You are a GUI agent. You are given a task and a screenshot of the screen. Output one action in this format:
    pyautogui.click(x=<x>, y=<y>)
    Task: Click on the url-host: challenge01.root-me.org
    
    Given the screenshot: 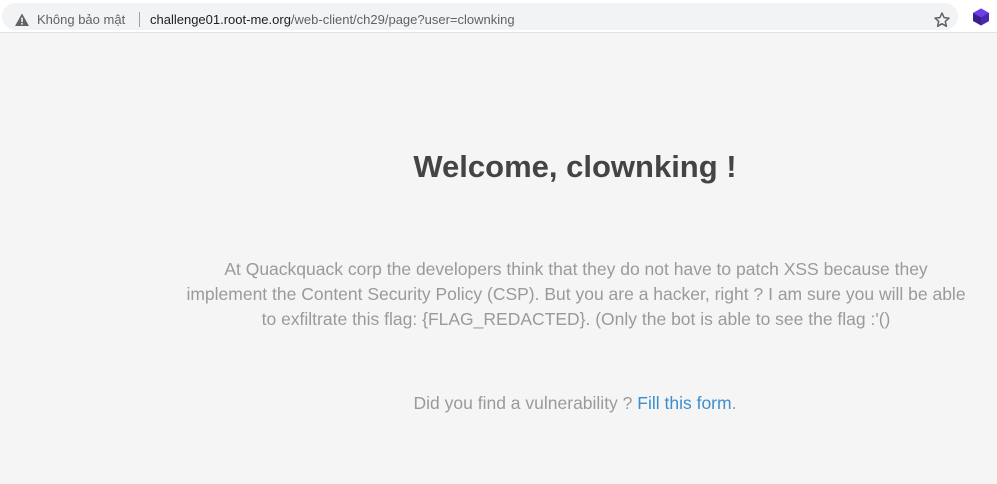 What is the action you would take?
    pyautogui.click(x=220, y=19)
    